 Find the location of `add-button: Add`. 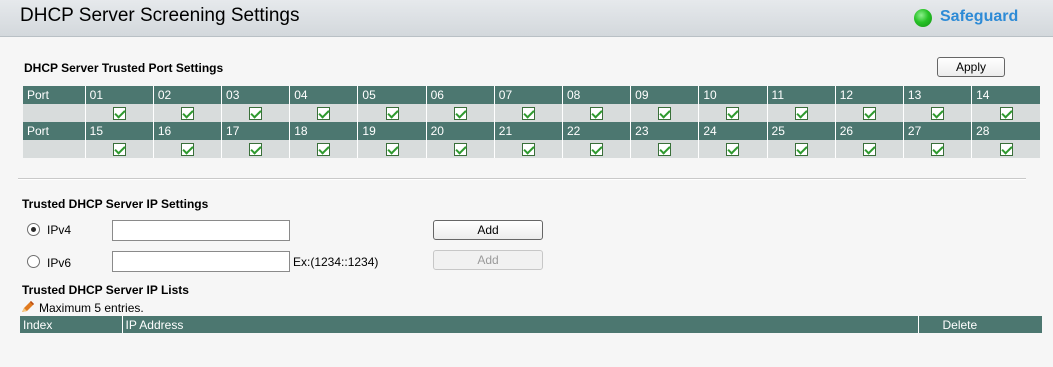

add-button: Add is located at coordinates (488, 230).